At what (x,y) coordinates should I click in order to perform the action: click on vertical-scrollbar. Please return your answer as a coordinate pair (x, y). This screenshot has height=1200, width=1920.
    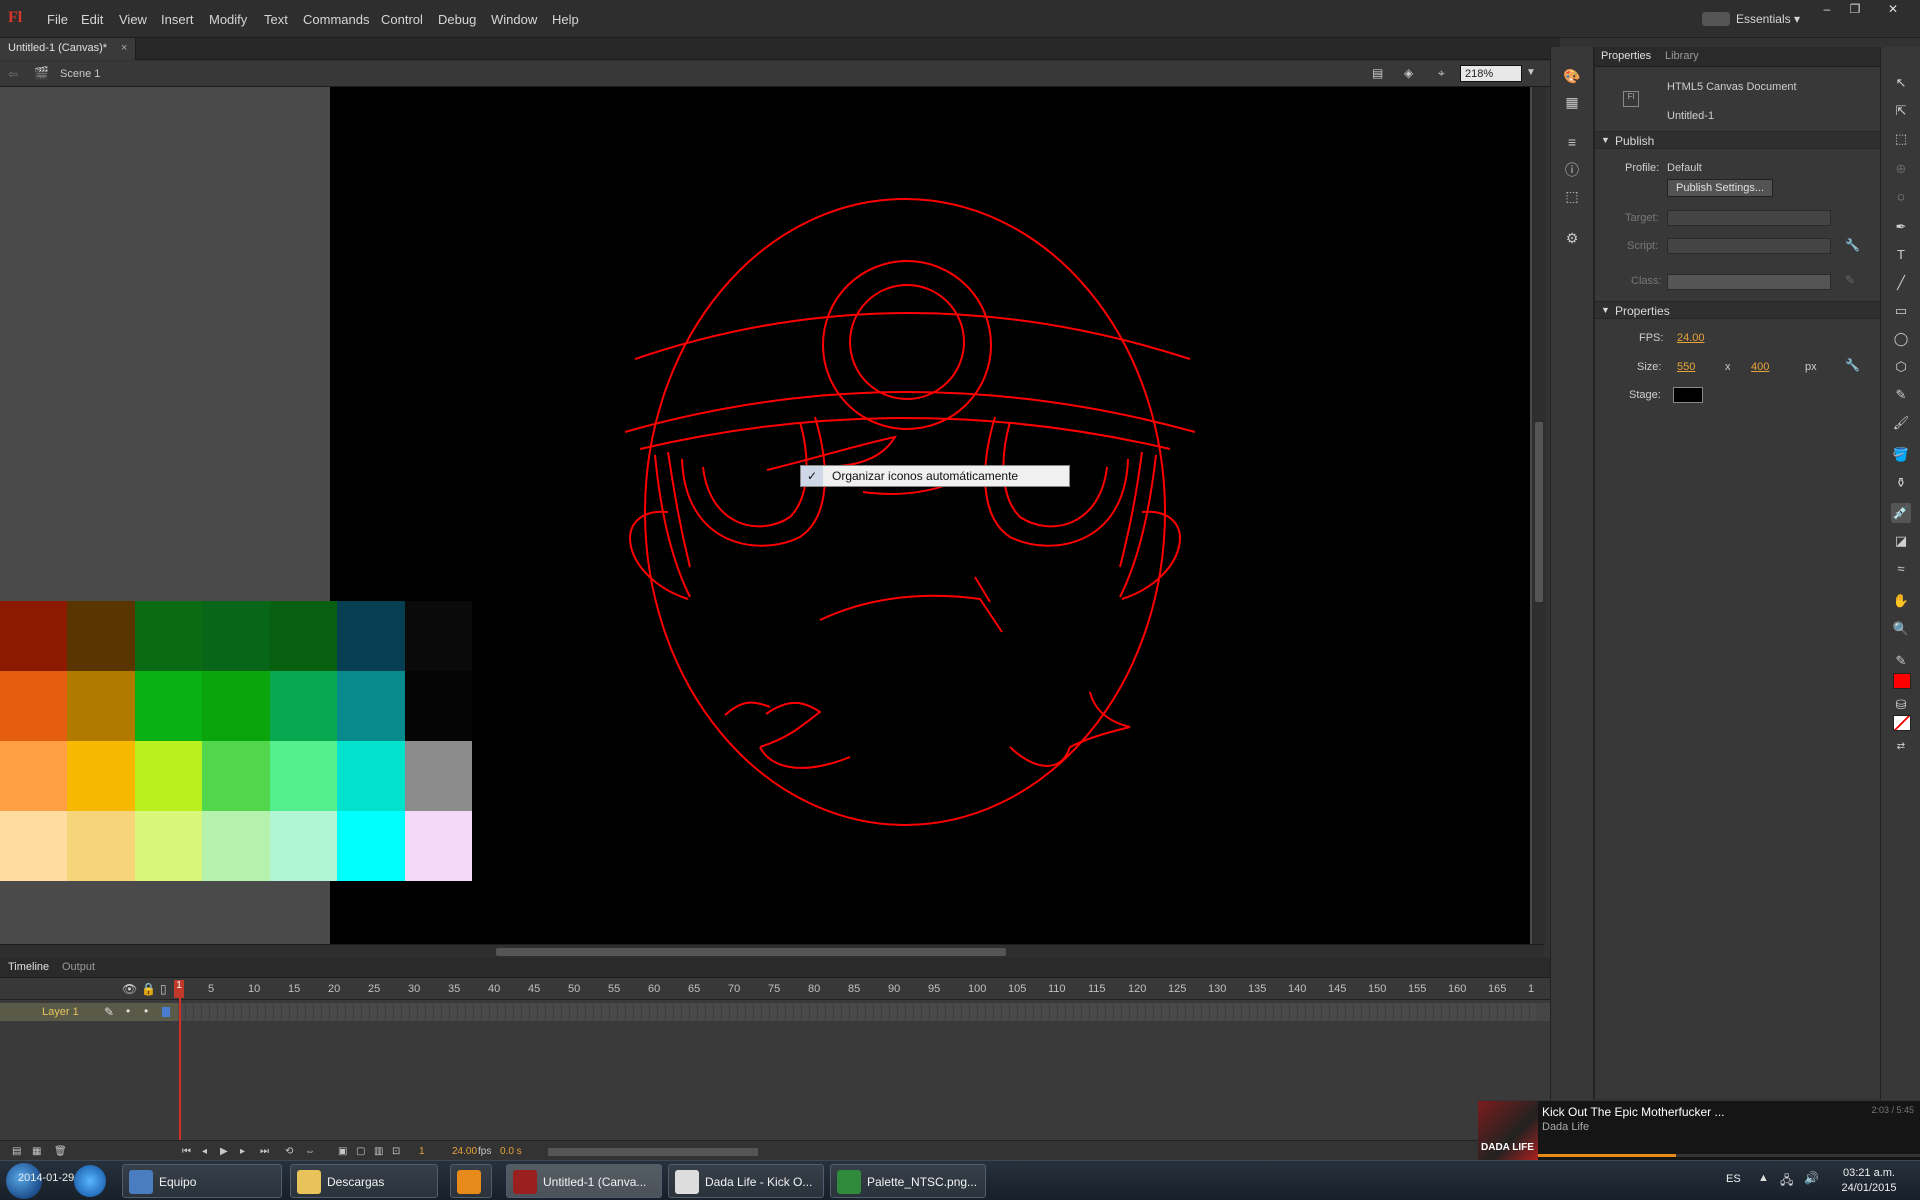
    Looking at the image, I should click on (1539, 515).